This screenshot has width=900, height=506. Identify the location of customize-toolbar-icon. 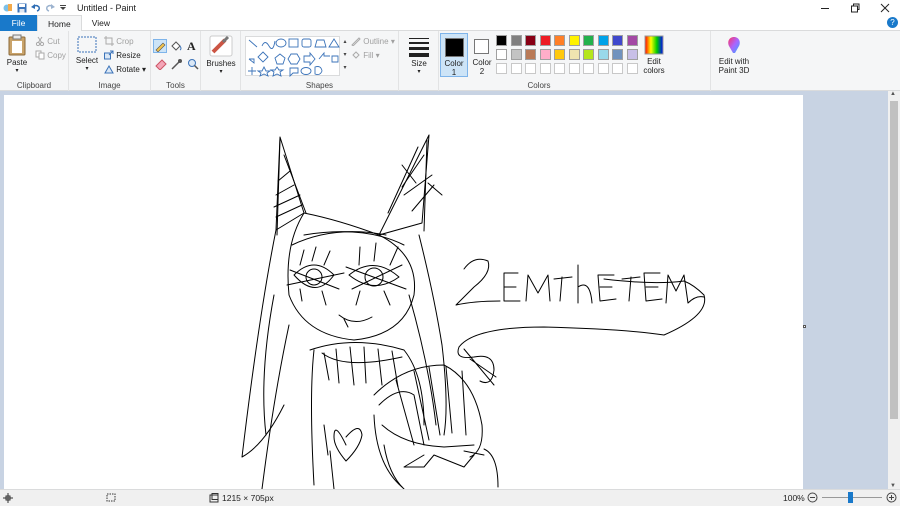
(64, 8).